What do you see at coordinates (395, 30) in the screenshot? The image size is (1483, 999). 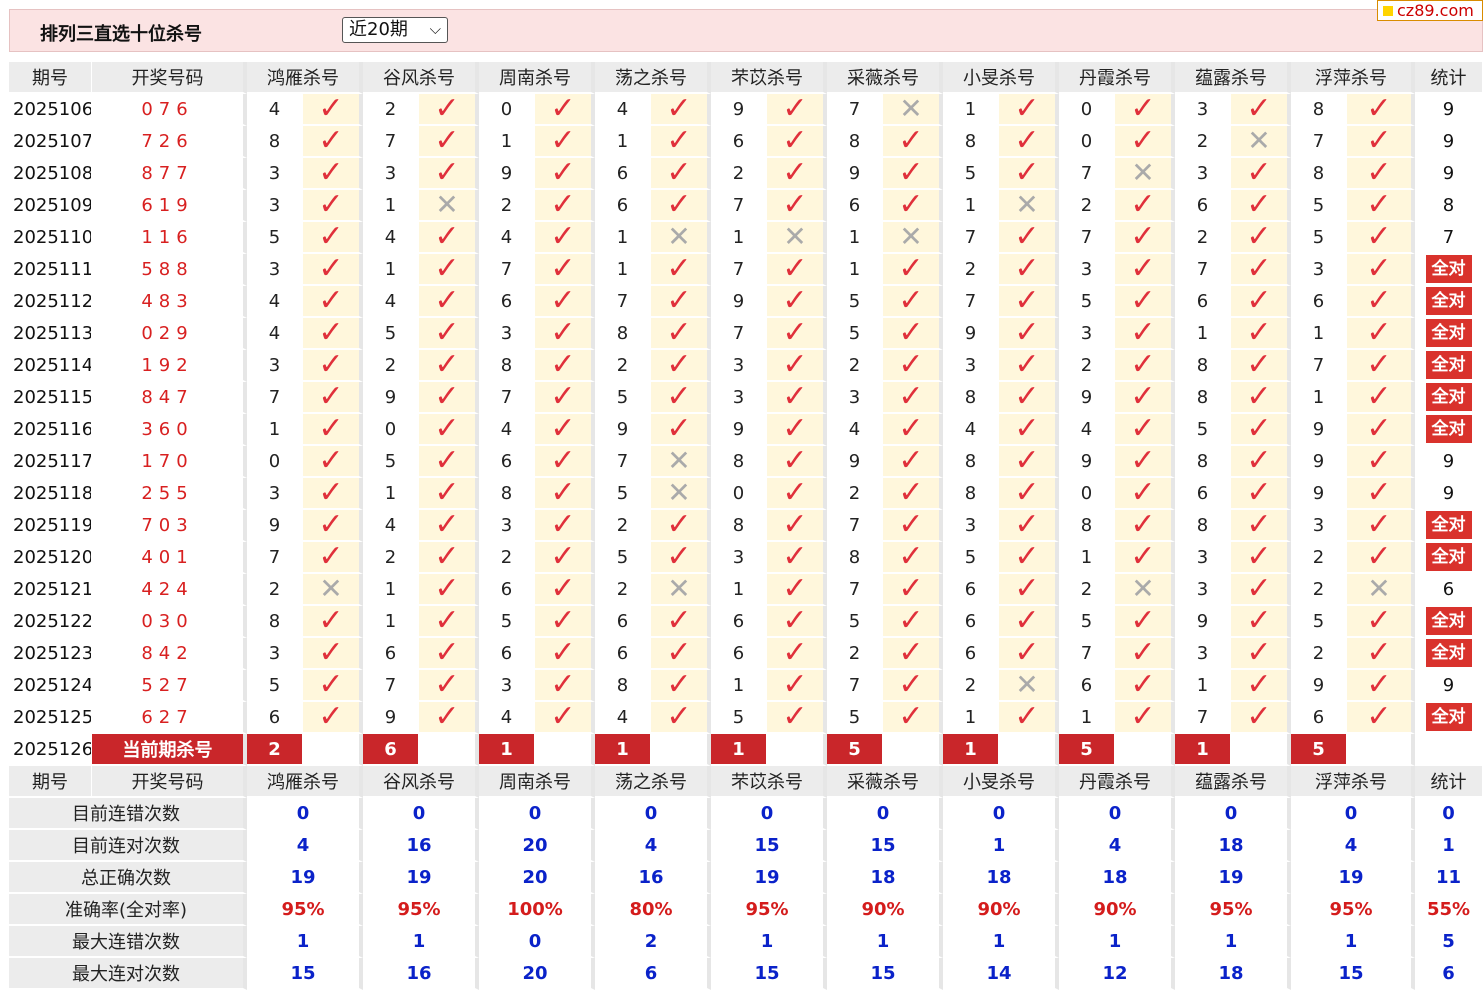 I see `period-select: 近20期 ⌵` at bounding box center [395, 30].